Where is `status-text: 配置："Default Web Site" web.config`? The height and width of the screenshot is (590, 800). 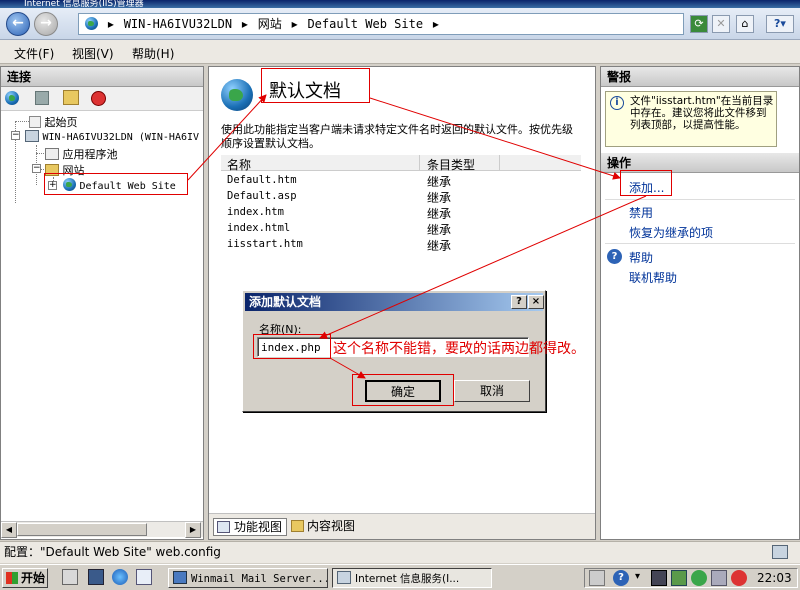 status-text: 配置："Default Web Site" web.config is located at coordinates (112, 552).